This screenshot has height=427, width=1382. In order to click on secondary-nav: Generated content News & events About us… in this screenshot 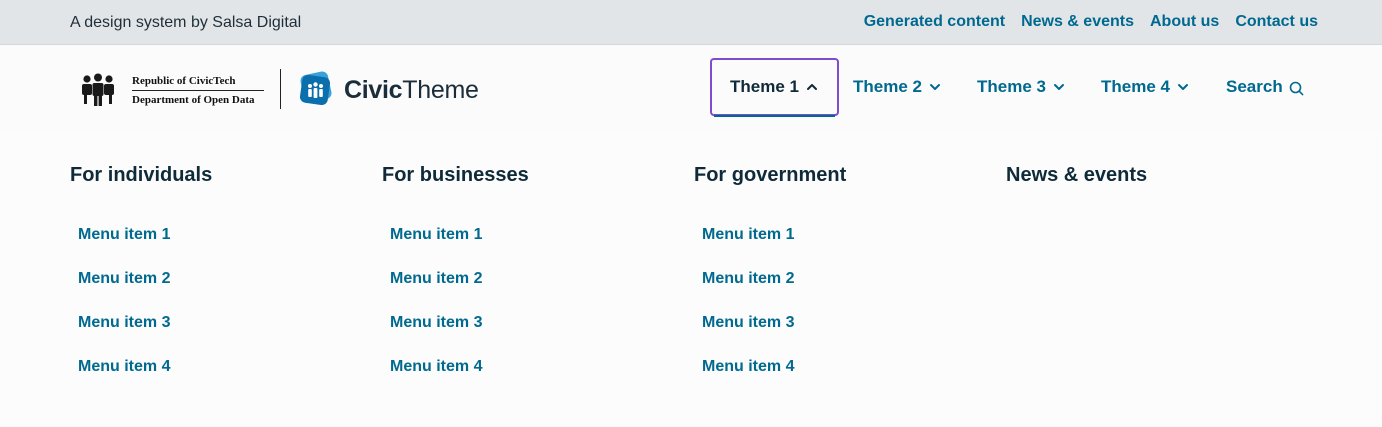, I will do `click(1091, 22)`.